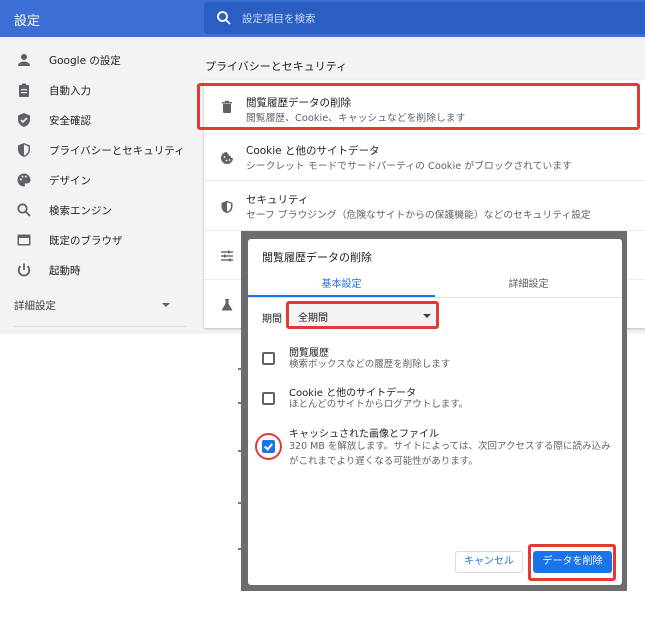 The image size is (645, 624). Describe the element at coordinates (227, 305) in the screenshot. I see `flask-icon` at that location.